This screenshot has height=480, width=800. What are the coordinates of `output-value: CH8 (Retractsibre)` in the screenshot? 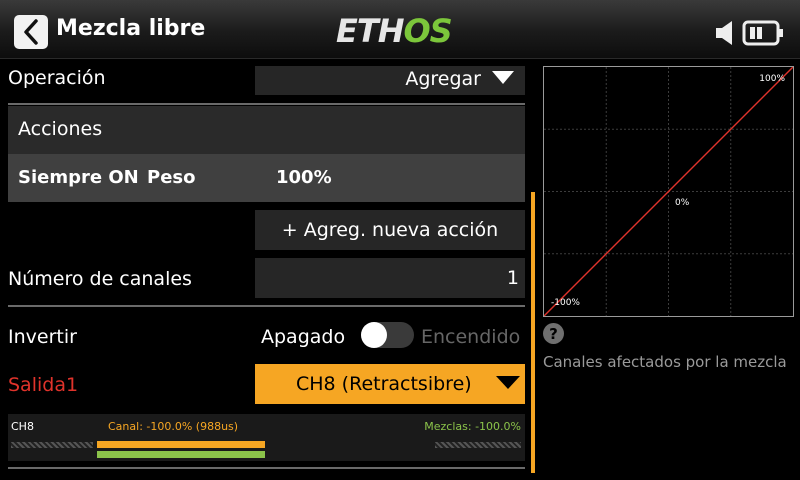 It's located at (384, 384).